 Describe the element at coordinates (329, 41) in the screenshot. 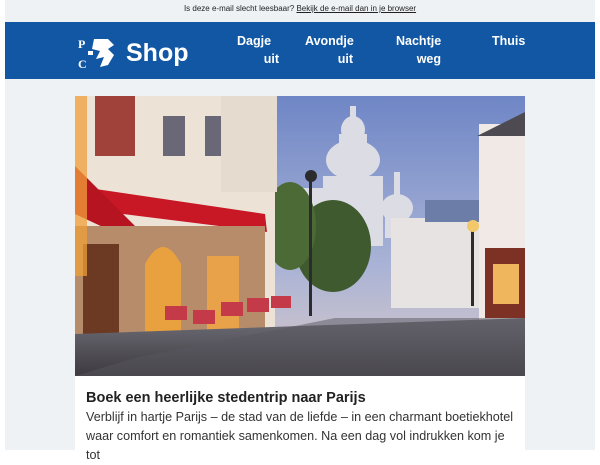

I see `nav-label-line1: Avondje` at that location.